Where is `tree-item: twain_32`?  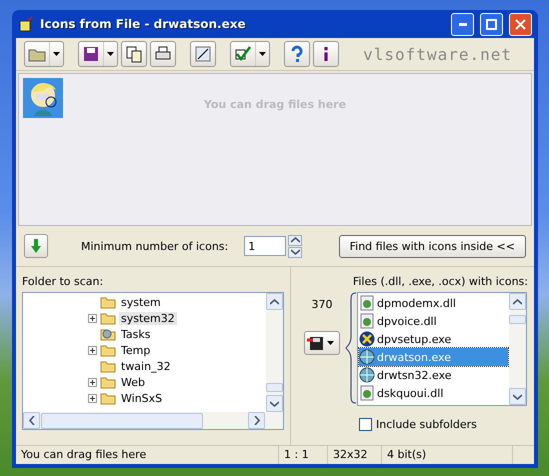
tree-item: twain_32 is located at coordinates (146, 366).